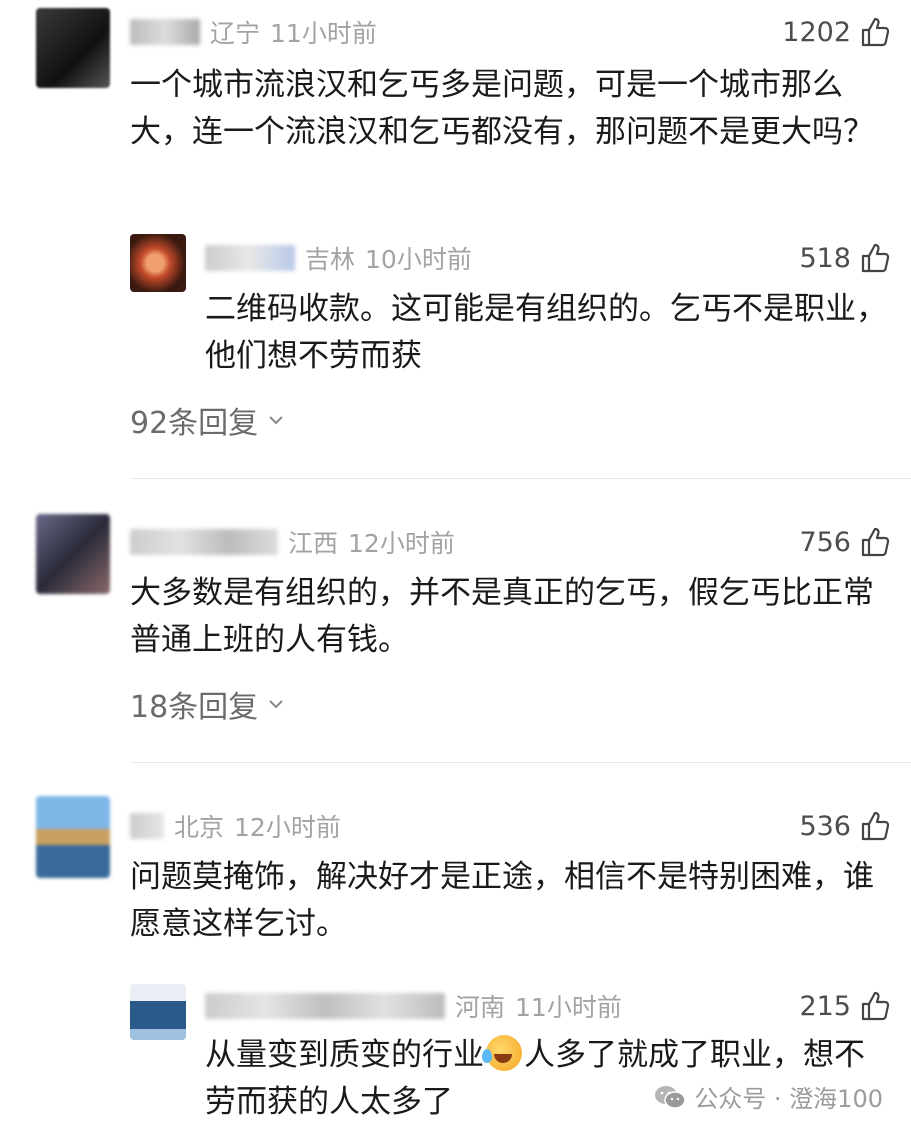 Image resolution: width=911 pixels, height=1134 pixels. I want to click on like-count: 1202, so click(816, 32).